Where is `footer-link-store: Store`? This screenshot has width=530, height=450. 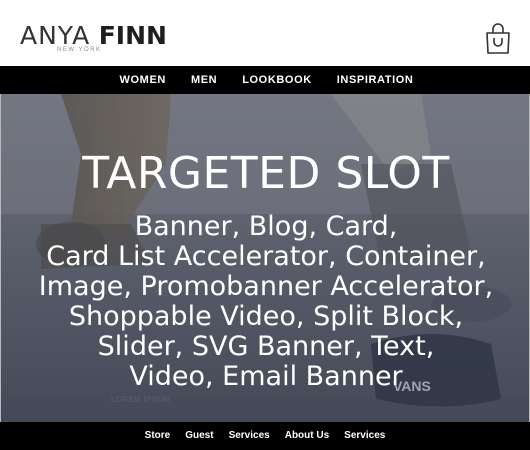 footer-link-store: Store is located at coordinates (158, 436).